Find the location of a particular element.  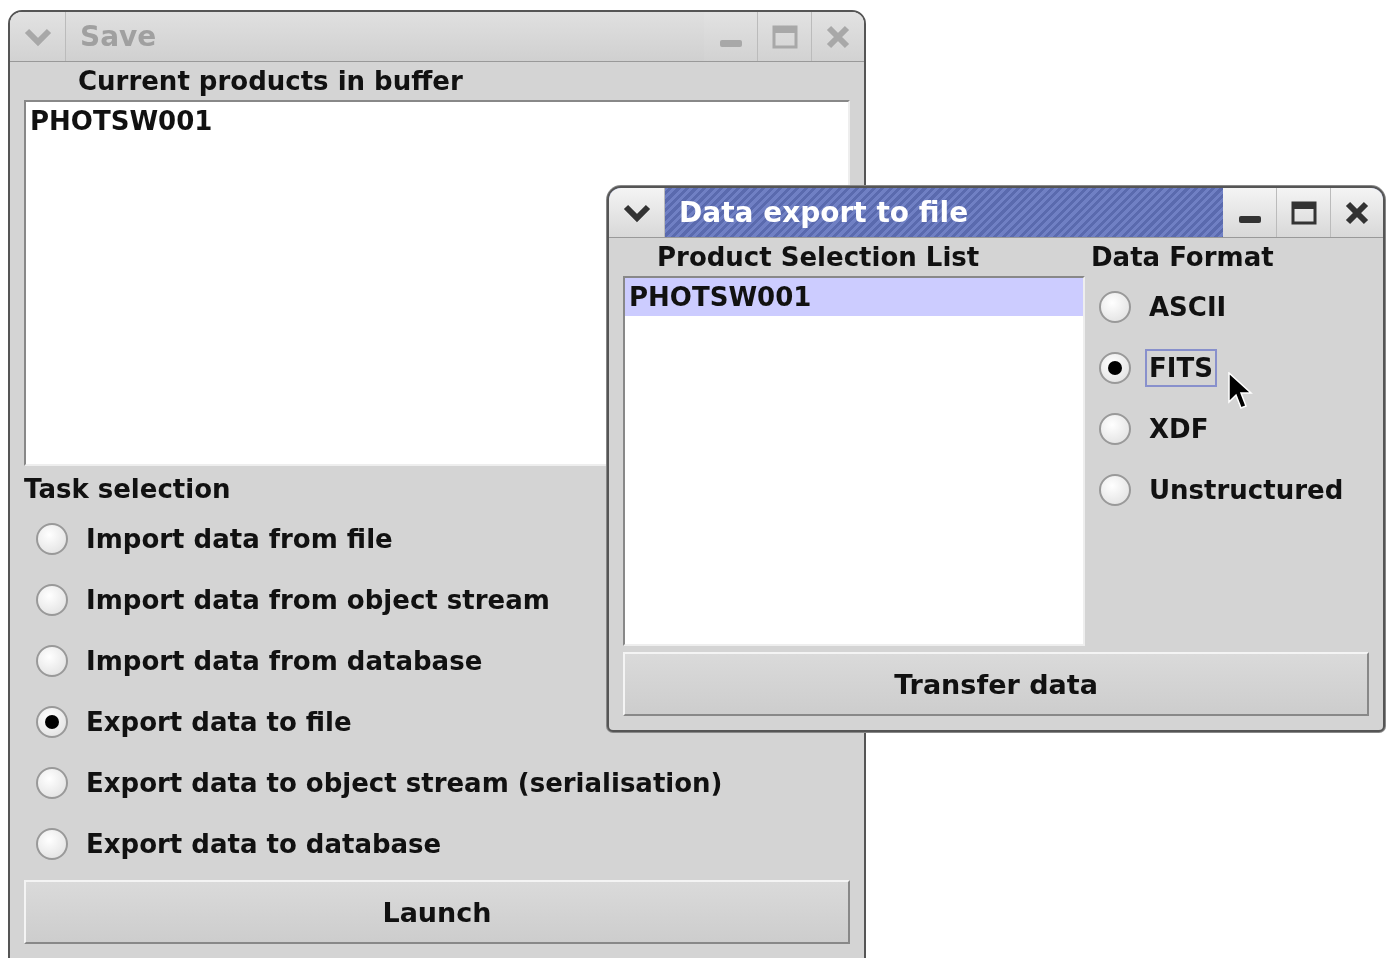

radio-label: Import data from file is located at coordinates (239, 538).